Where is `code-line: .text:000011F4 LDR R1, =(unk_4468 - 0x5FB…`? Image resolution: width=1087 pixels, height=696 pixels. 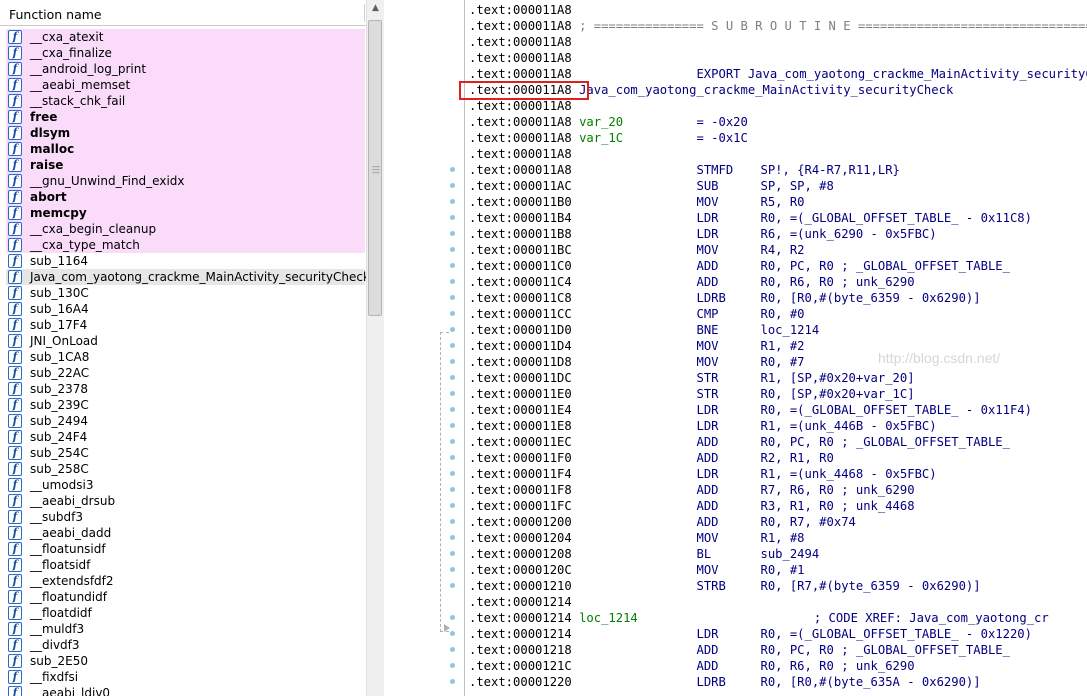 code-line: .text:000011F4 LDR R1, =(unk_4468 - 0x5FB… is located at coordinates (778, 474).